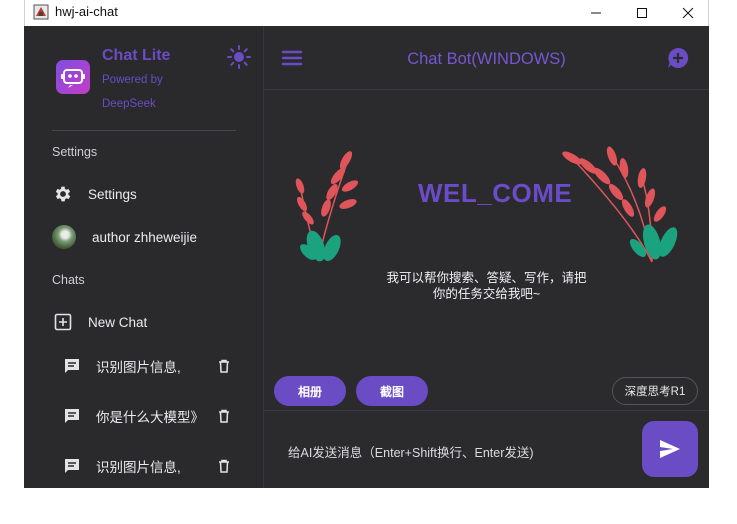 The image size is (737, 524). Describe the element at coordinates (366, 13) in the screenshot. I see `window-titlebar: hwj-ai-chat` at that location.